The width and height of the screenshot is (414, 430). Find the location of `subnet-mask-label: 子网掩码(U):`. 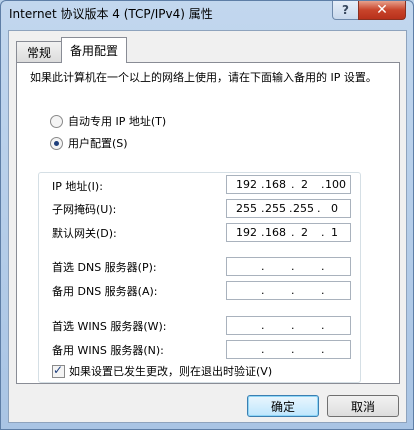

subnet-mask-label: 子网掩码(U): is located at coordinates (84, 209).